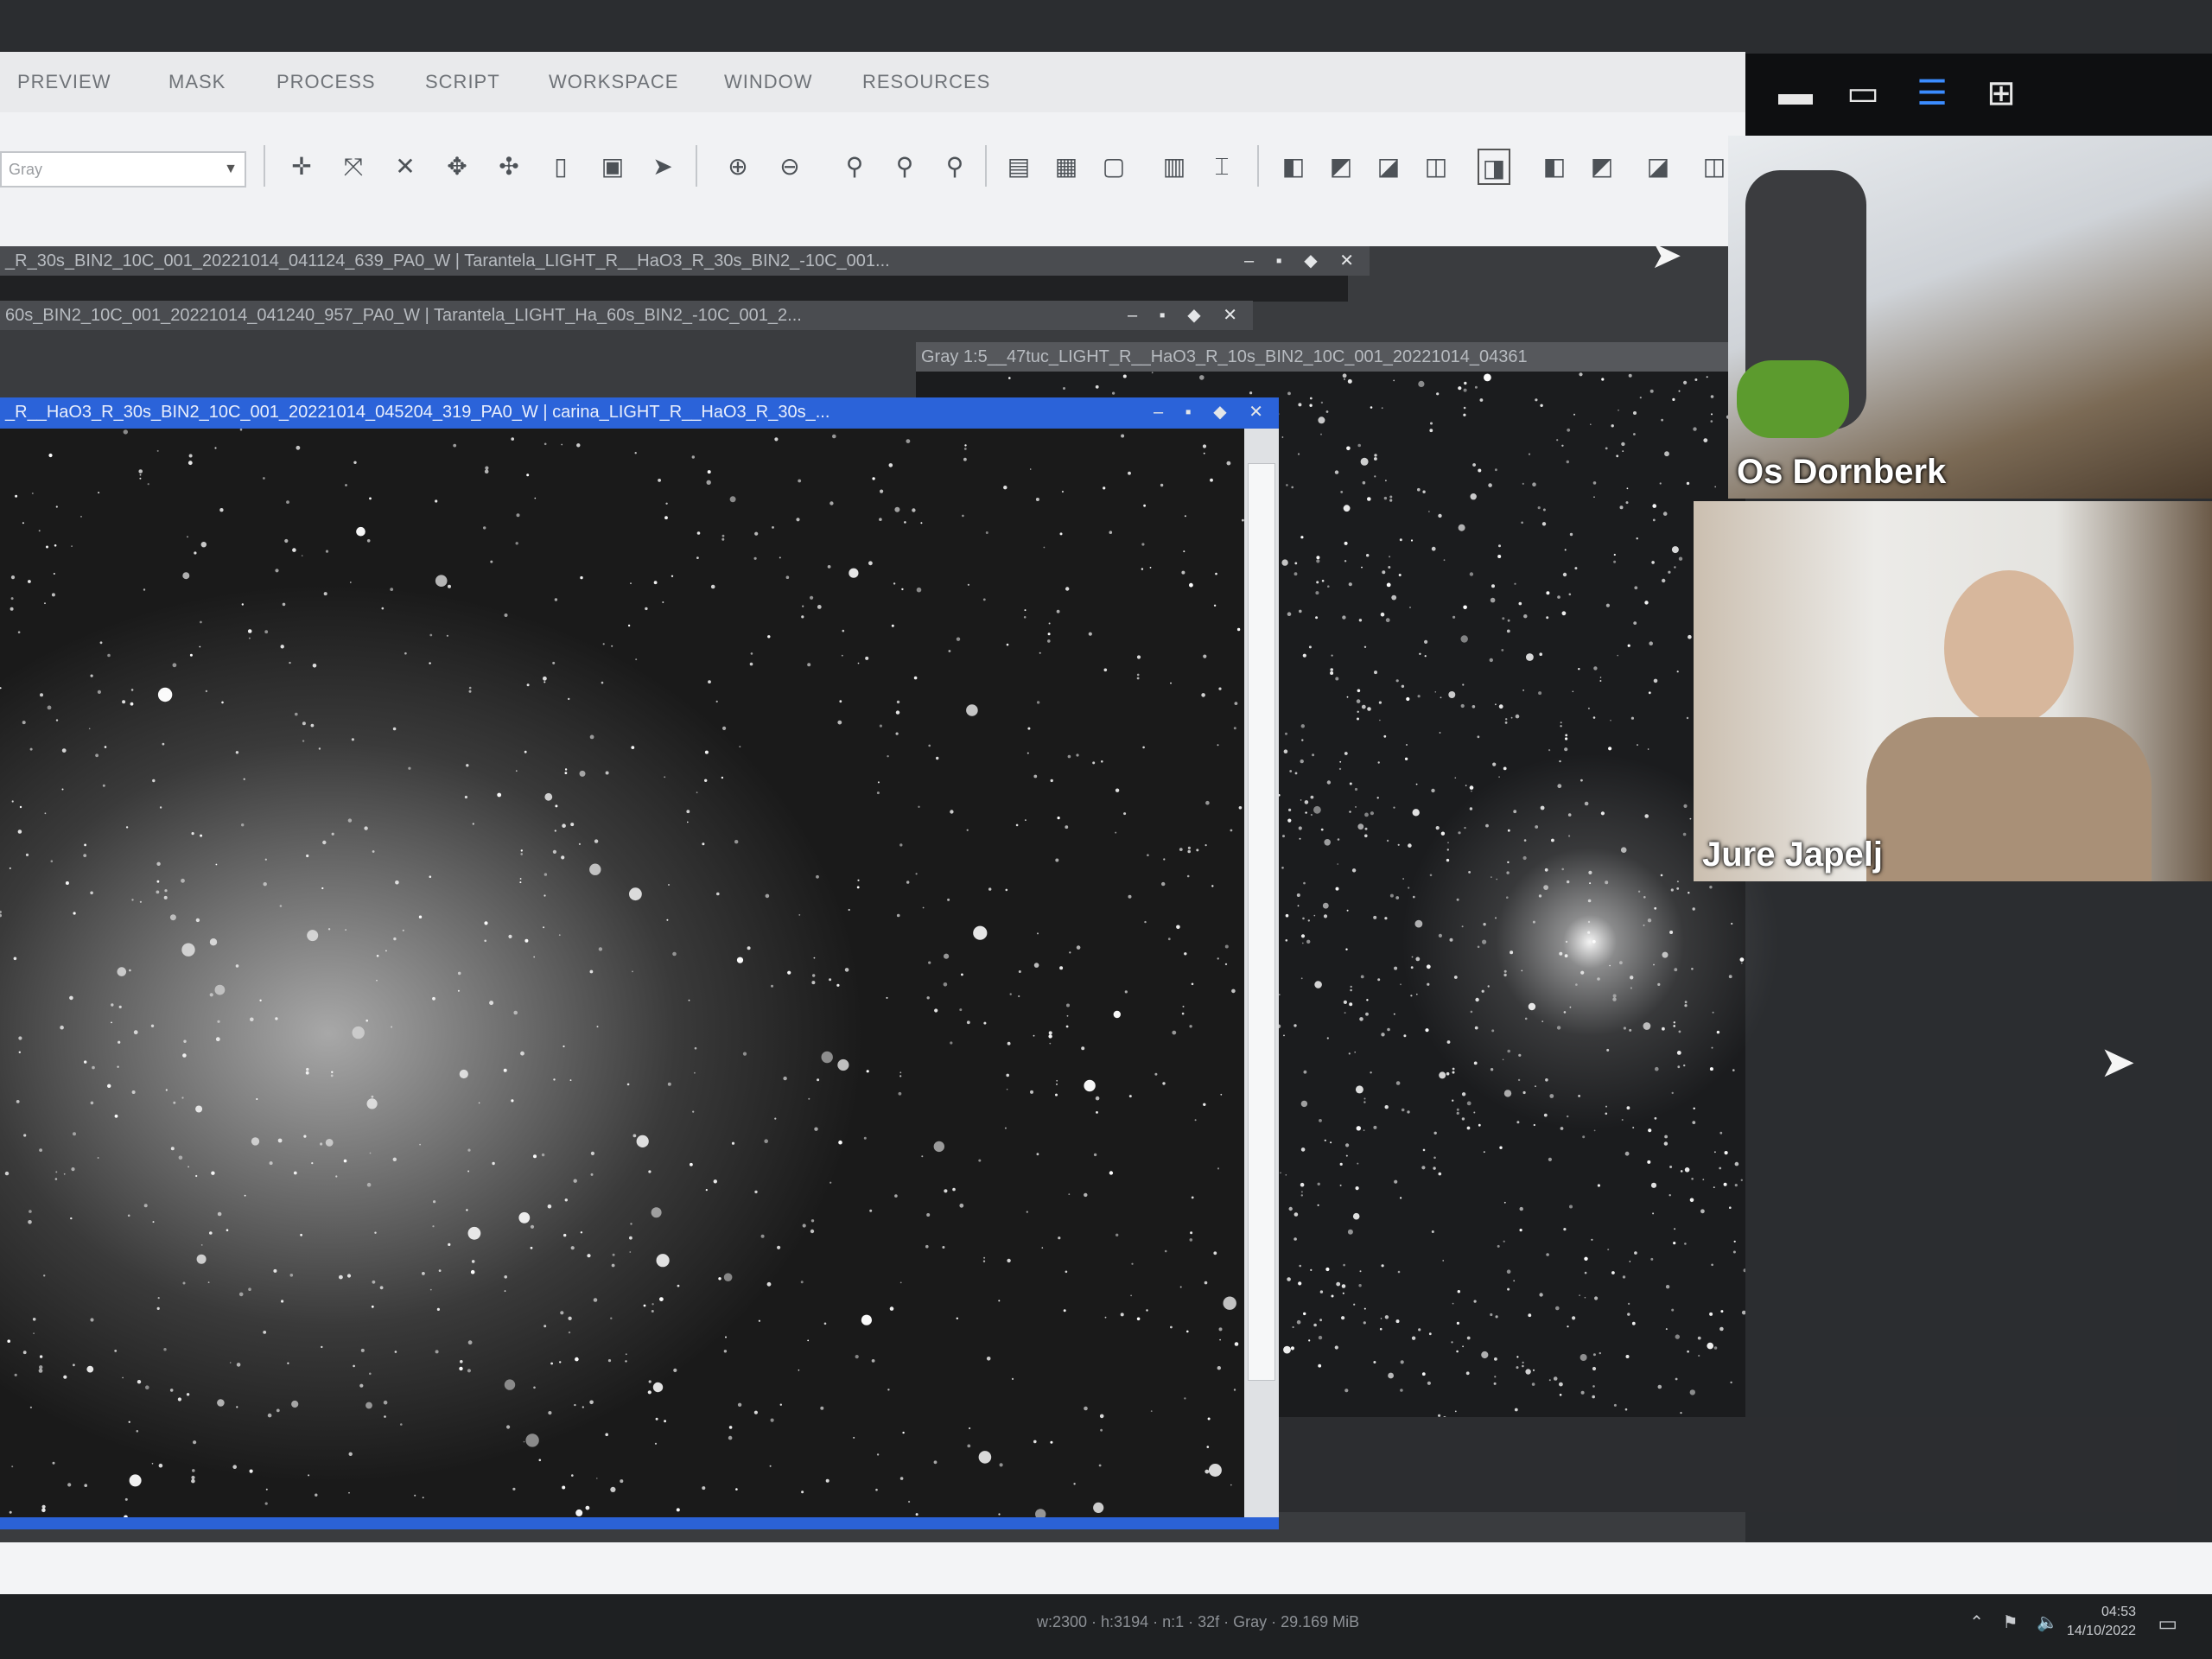 The height and width of the screenshot is (1659, 2212). What do you see at coordinates (854, 167) in the screenshot?
I see `zoom-1-icon: ⚲` at bounding box center [854, 167].